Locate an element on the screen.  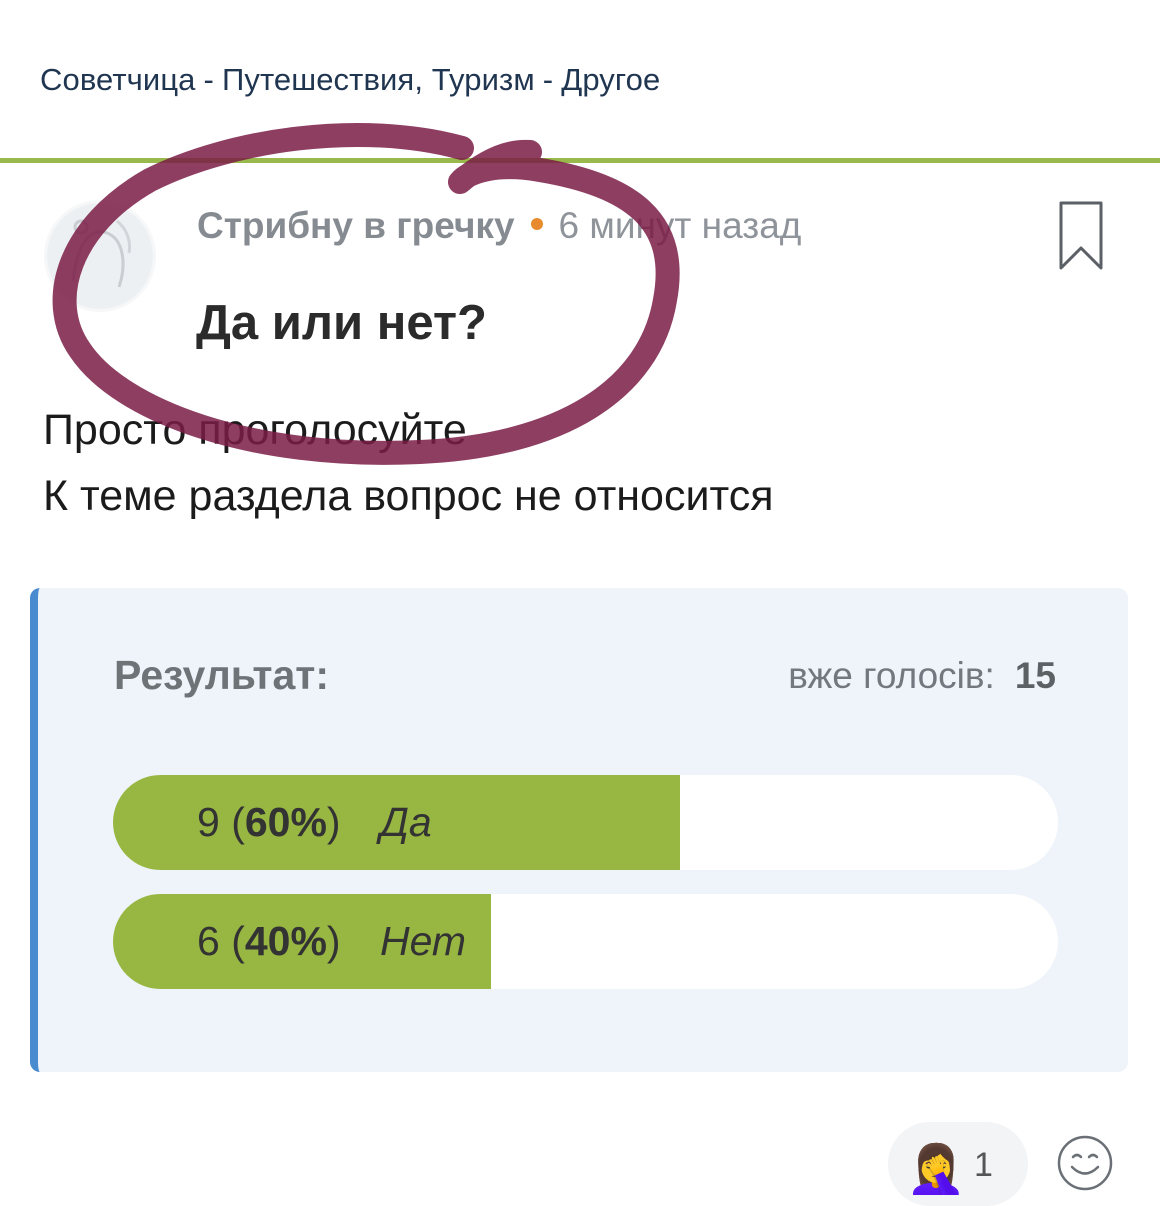
poll-option-yes: 9 (60%) Да is located at coordinates (585, 822).